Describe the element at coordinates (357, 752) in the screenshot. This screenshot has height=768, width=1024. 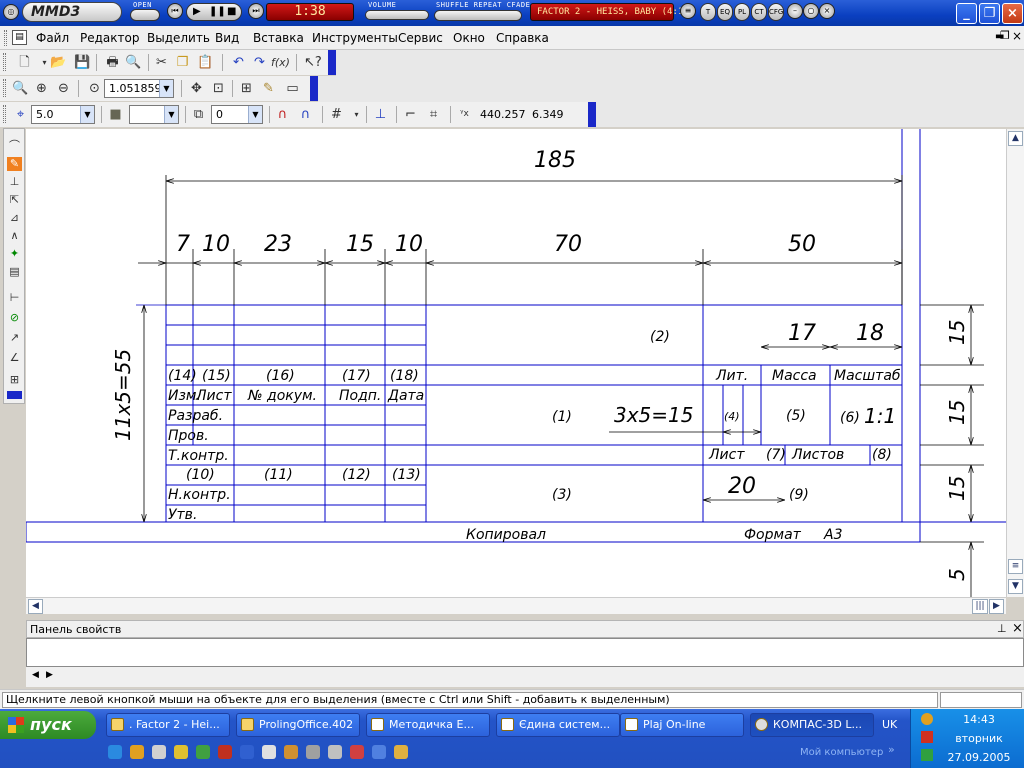
I see `app8-icon` at that location.